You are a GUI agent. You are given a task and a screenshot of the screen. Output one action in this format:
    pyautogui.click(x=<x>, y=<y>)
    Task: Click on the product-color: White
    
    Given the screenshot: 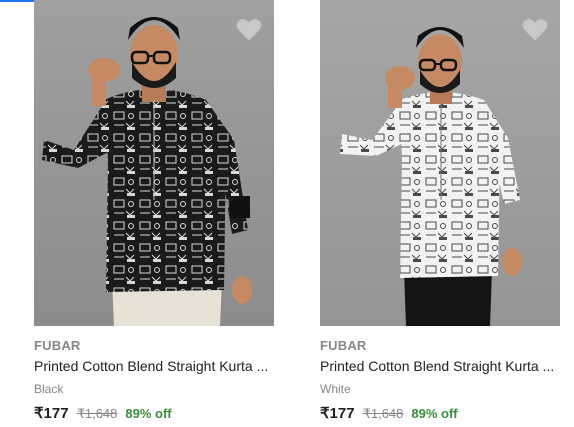 What is the action you would take?
    pyautogui.click(x=335, y=389)
    